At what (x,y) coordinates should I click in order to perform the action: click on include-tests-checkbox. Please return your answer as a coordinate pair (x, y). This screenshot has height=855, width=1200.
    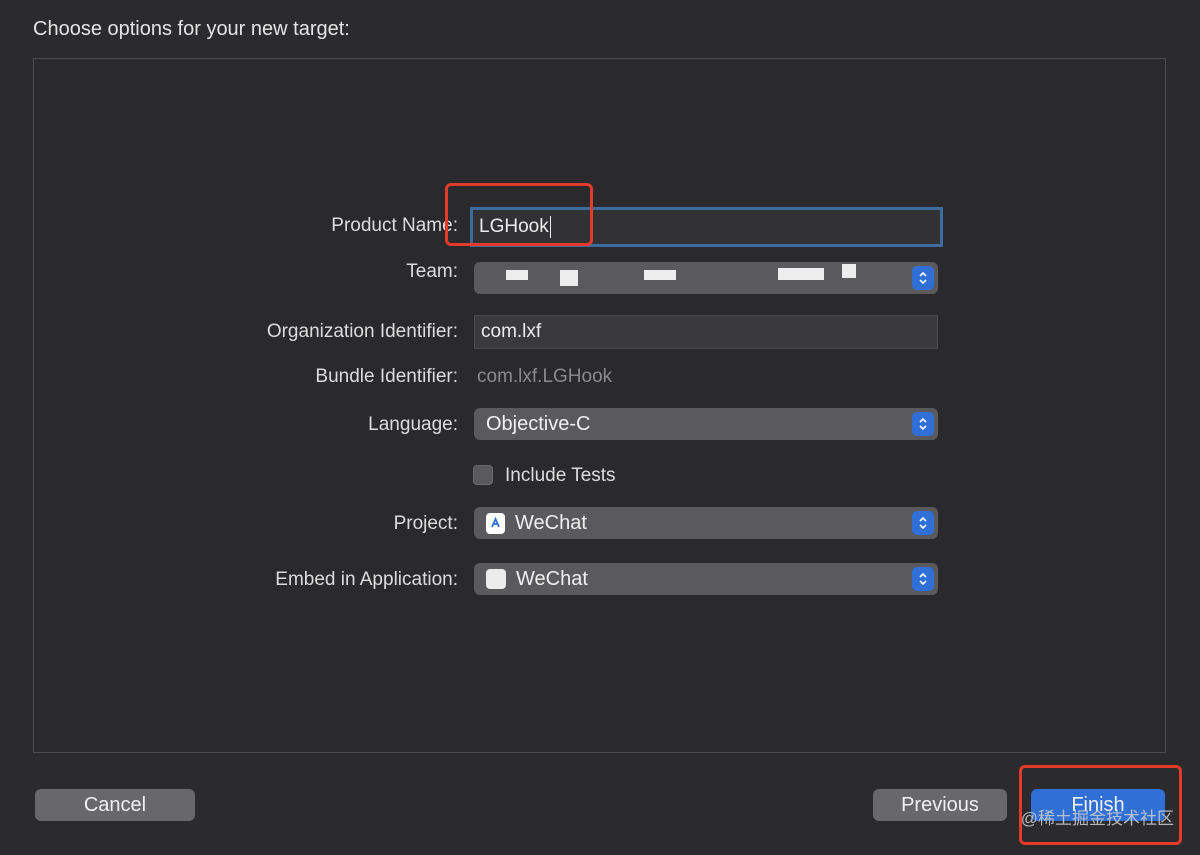
    Looking at the image, I should click on (483, 475).